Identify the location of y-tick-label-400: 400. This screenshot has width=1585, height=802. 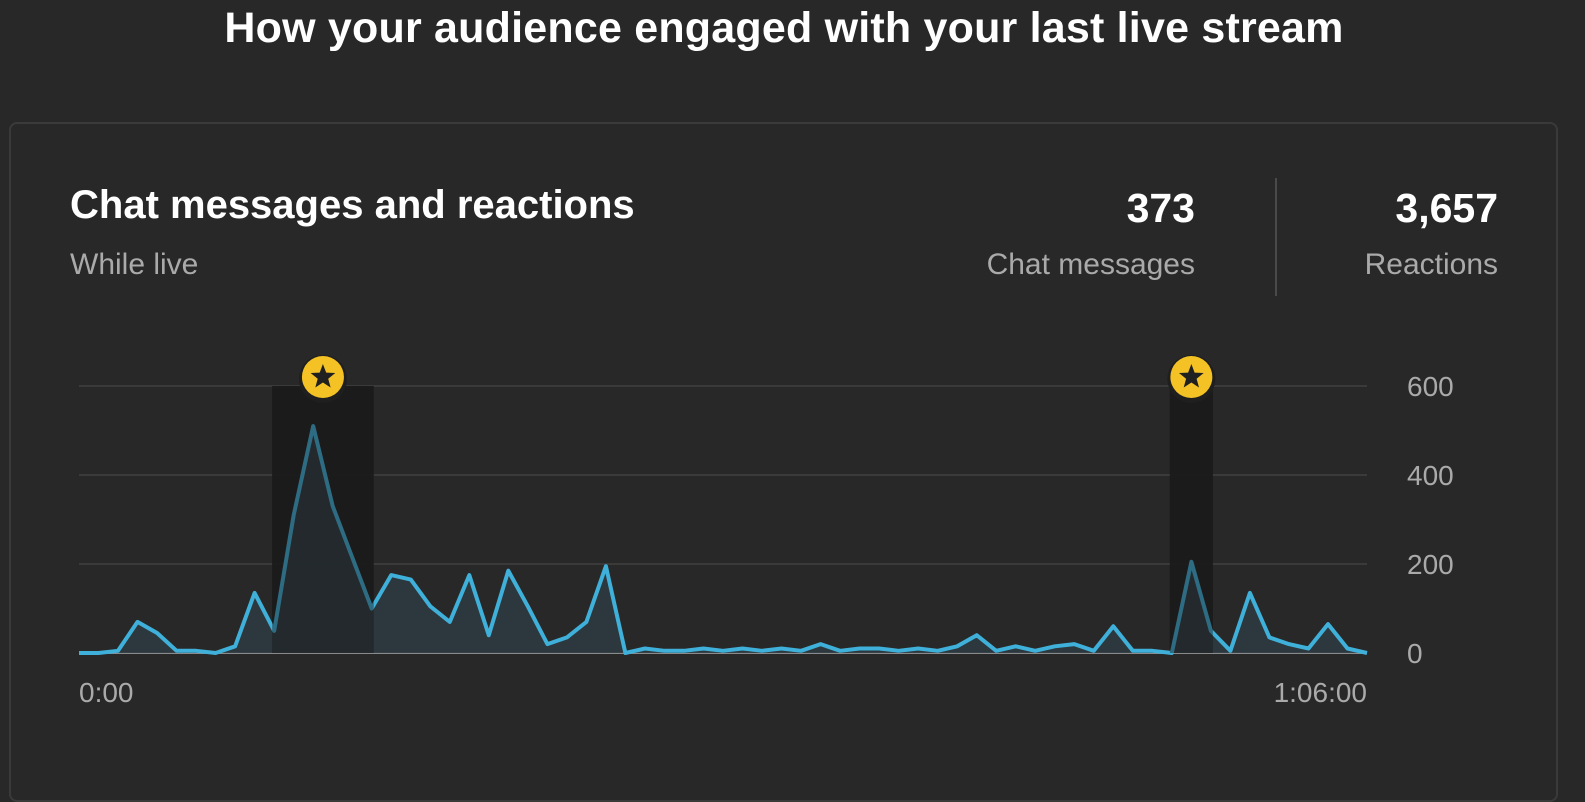
(1430, 475).